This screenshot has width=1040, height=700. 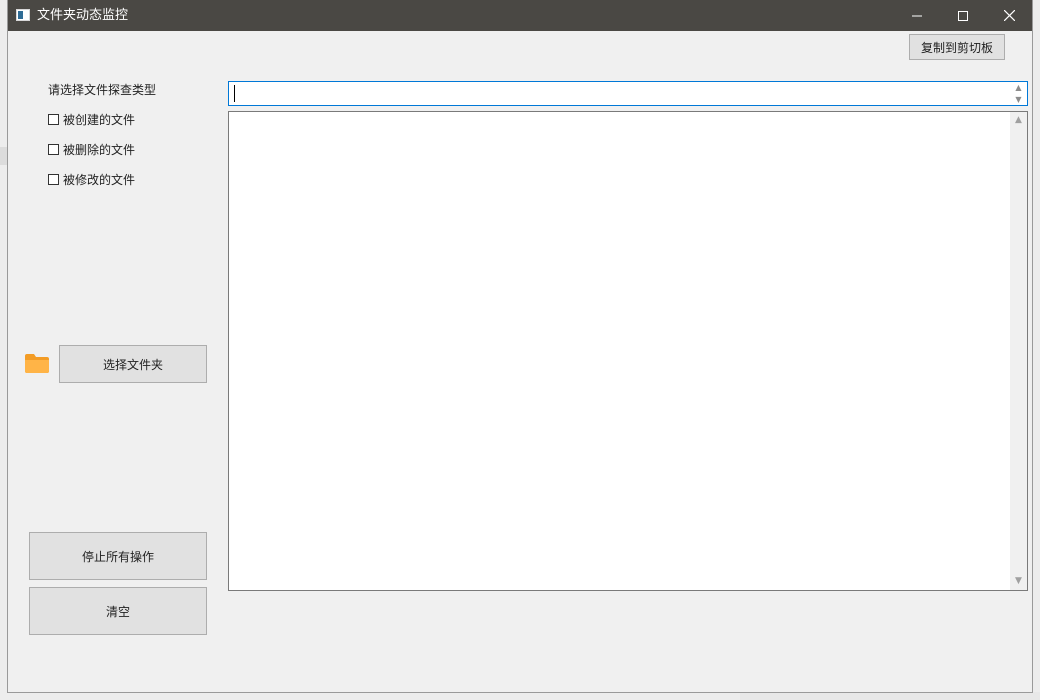 I want to click on scroll-down-icon: ▼, so click(x=1018, y=581).